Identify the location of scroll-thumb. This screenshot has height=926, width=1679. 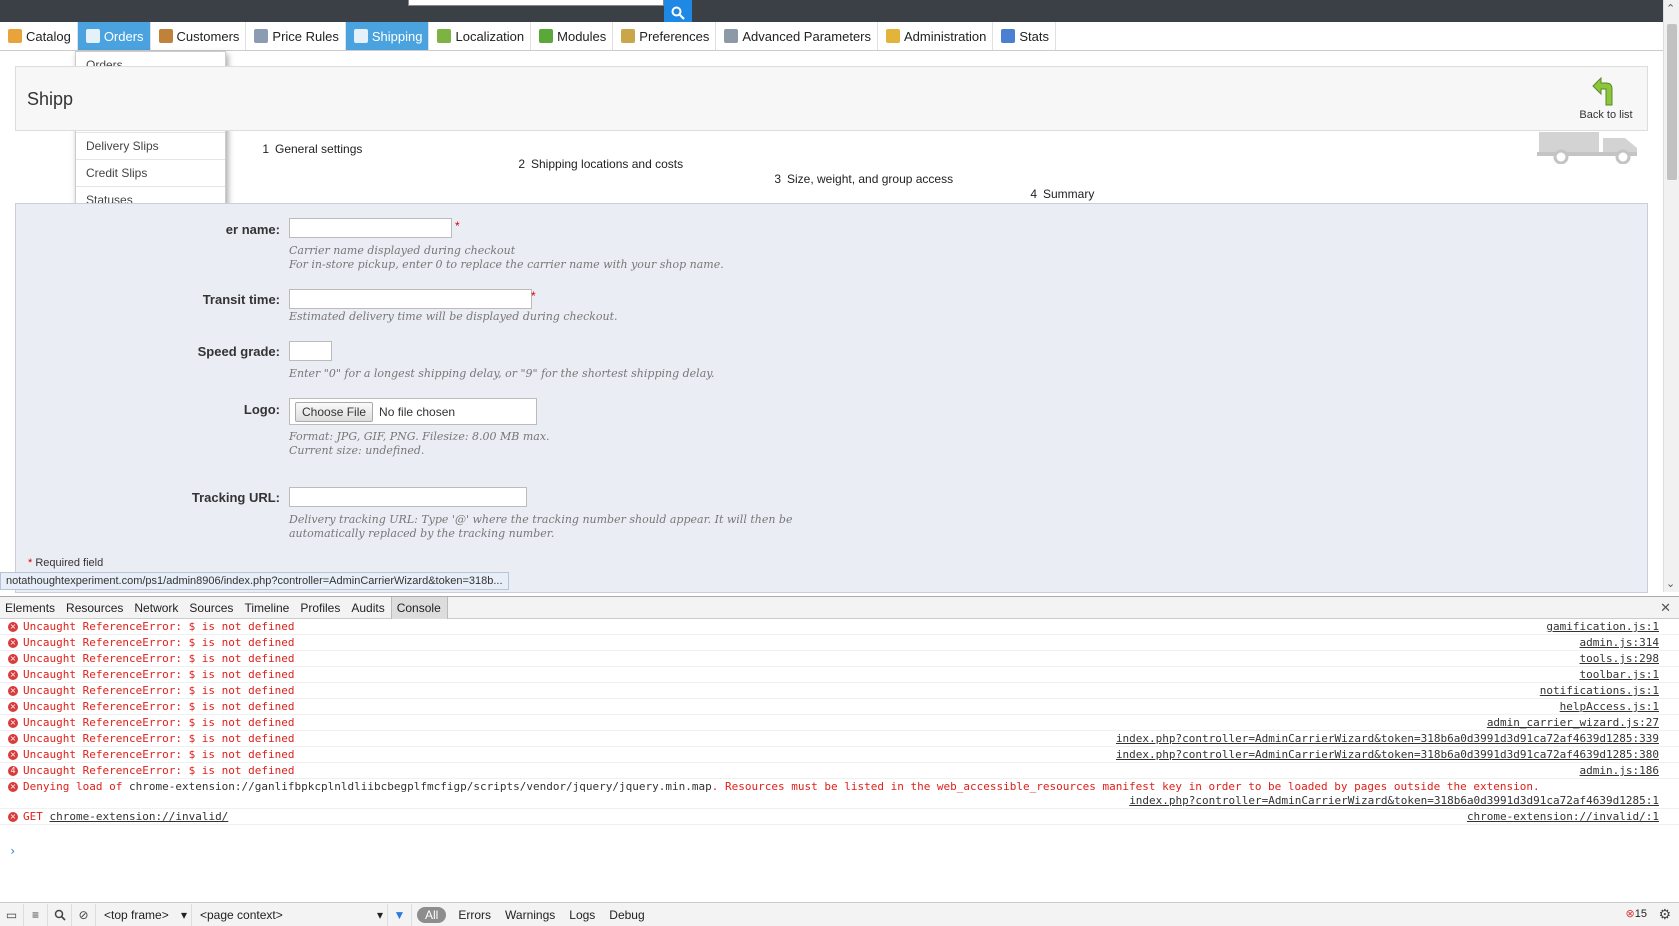
(1672, 102).